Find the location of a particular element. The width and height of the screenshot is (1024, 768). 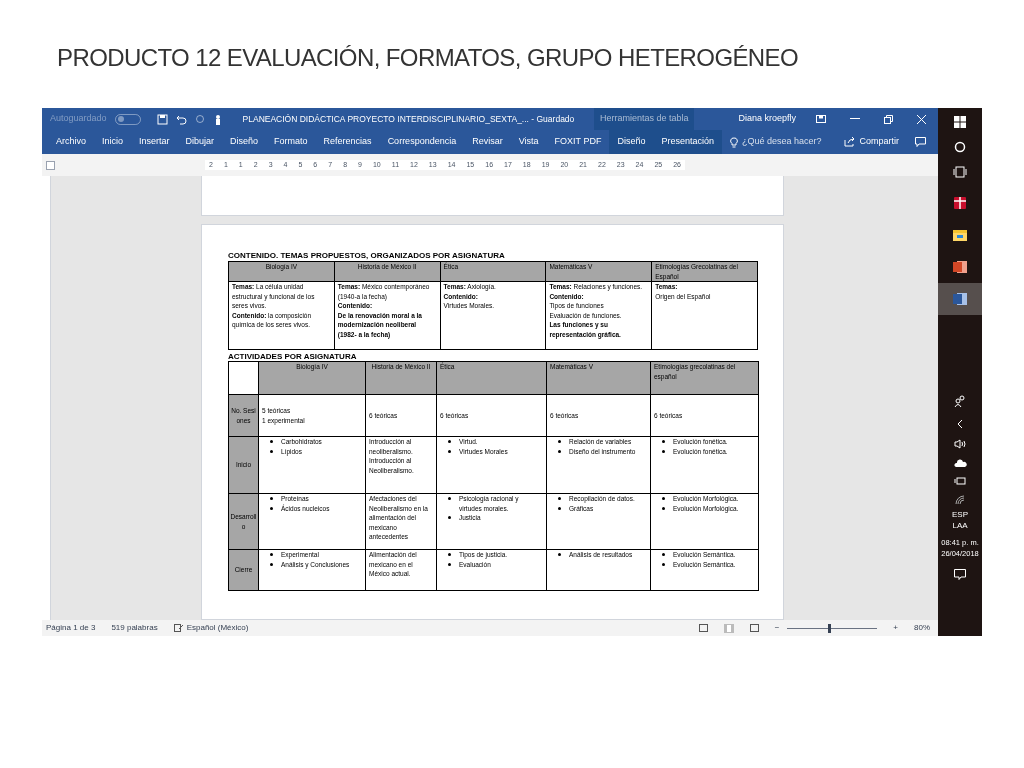

cloud-icon is located at coordinates (960, 463).